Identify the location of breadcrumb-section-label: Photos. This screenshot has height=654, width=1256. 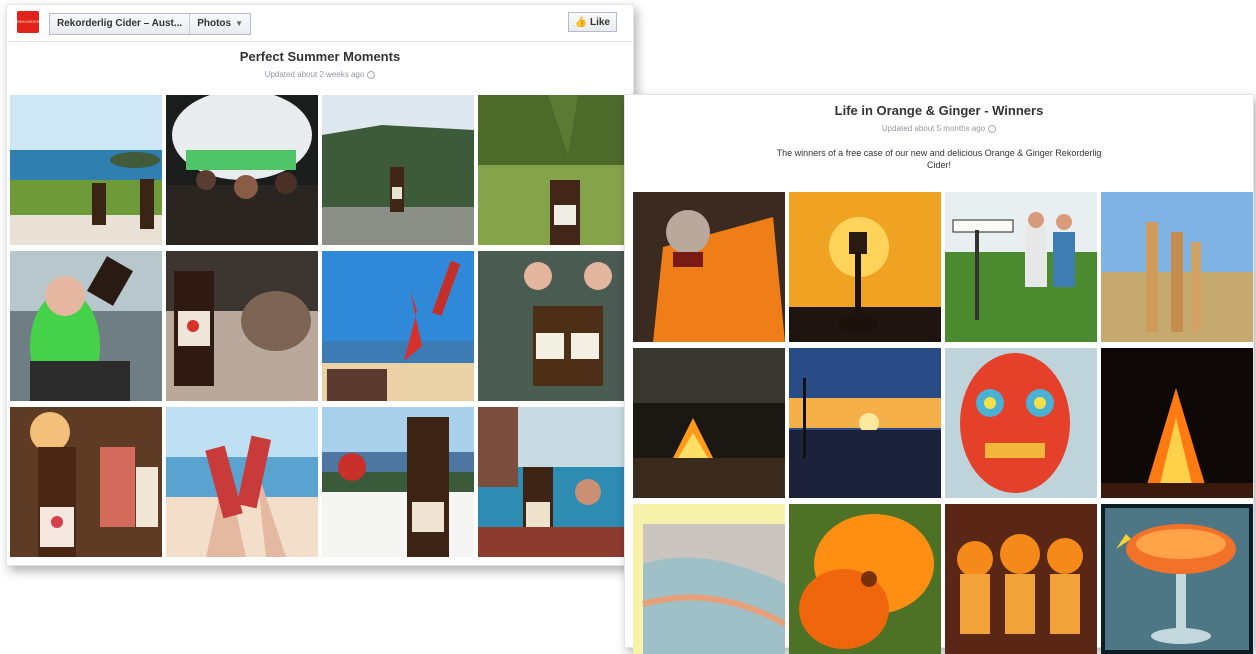
(214, 23).